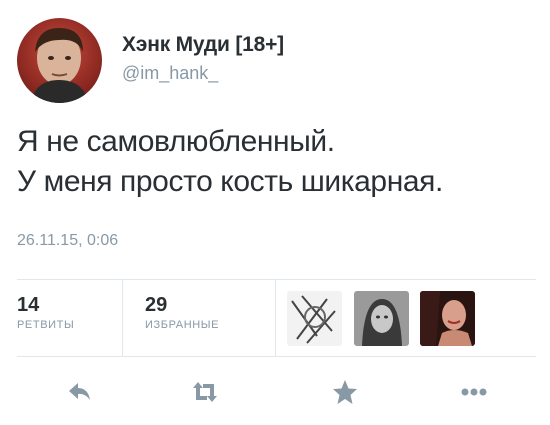 Image resolution: width=550 pixels, height=425 pixels. Describe the element at coordinates (203, 45) in the screenshot. I see `author-name: Хэнк Муди [18+]` at that location.